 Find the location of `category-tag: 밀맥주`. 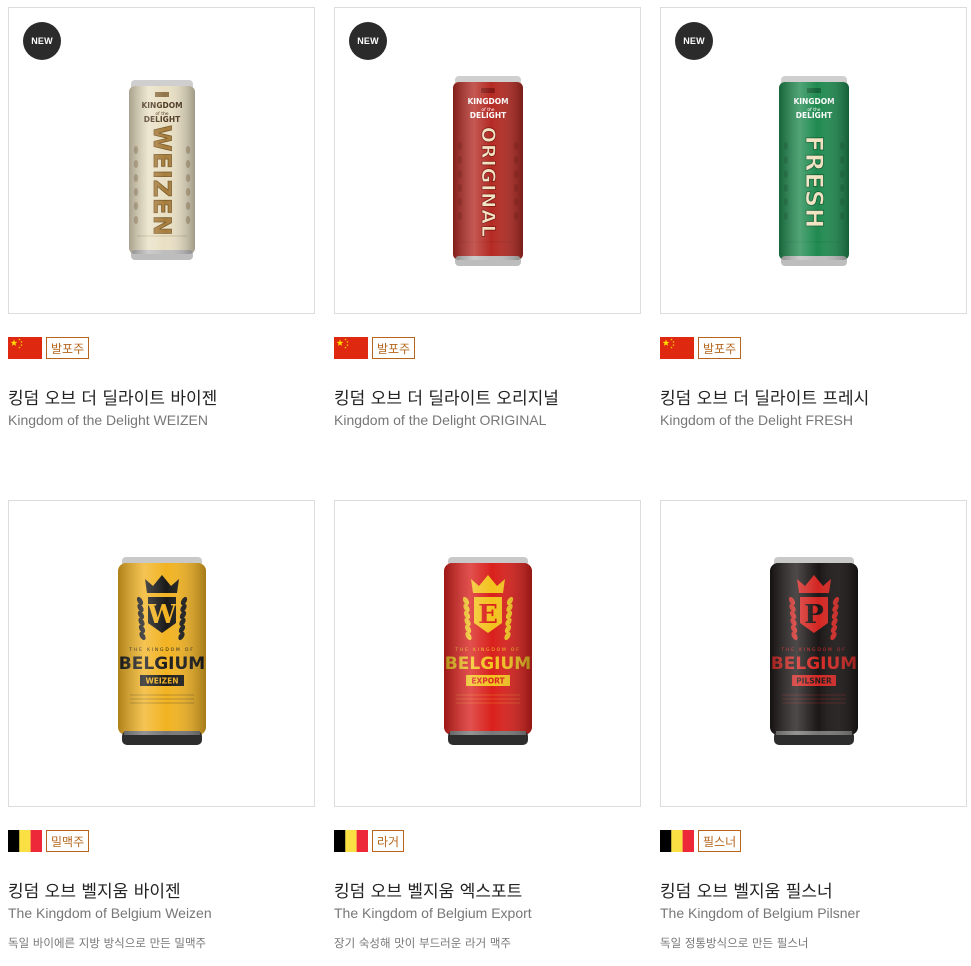

category-tag: 밀맥주 is located at coordinates (68, 841).